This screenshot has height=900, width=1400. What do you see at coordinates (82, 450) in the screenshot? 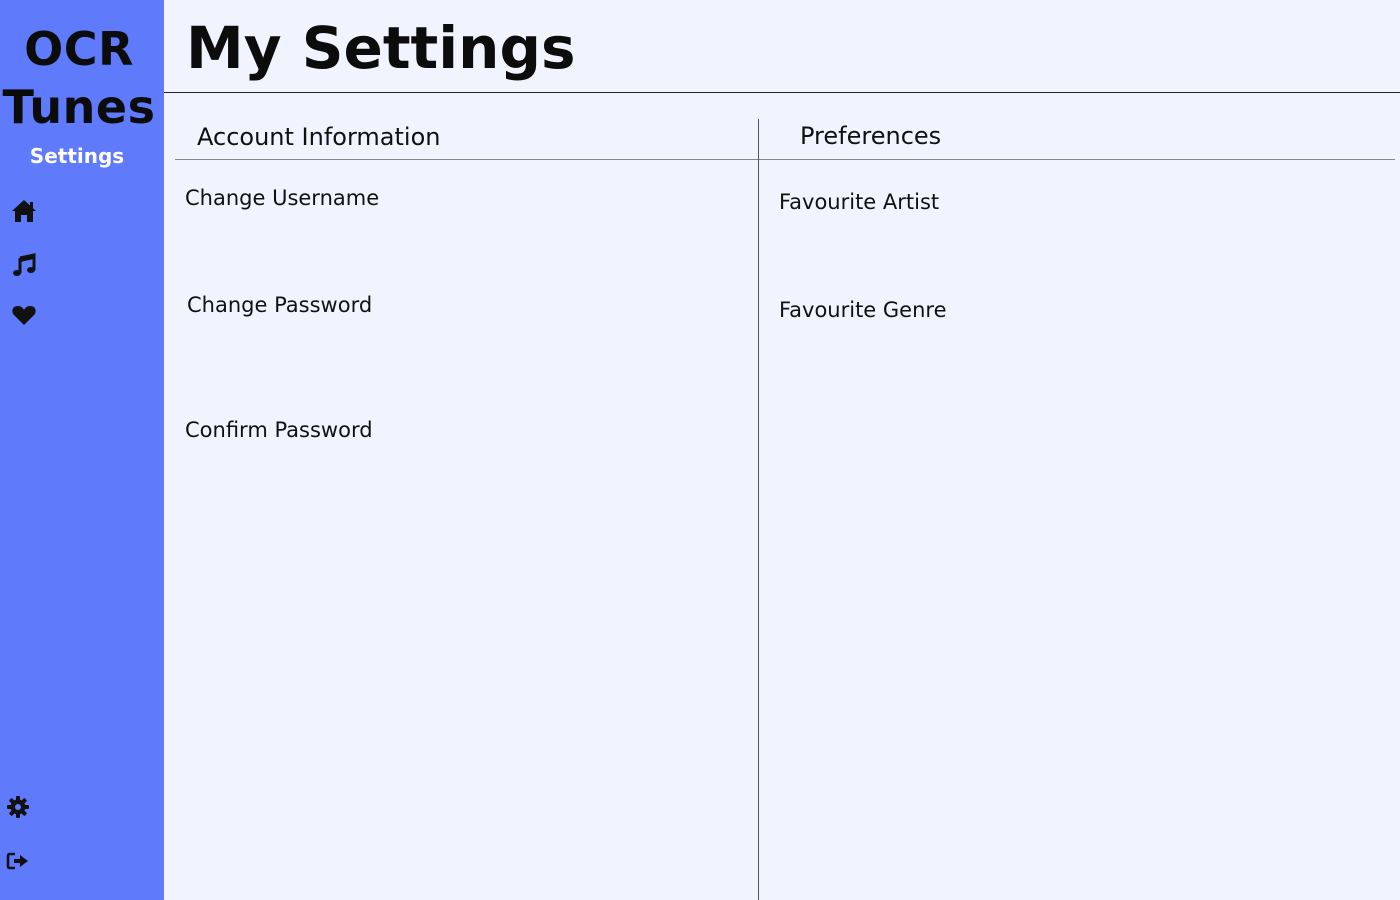
I see `sidebar: OCR Tunes Settings` at bounding box center [82, 450].